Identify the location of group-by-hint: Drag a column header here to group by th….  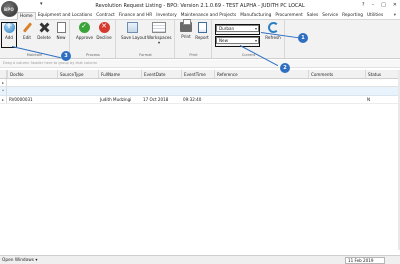
(50, 63).